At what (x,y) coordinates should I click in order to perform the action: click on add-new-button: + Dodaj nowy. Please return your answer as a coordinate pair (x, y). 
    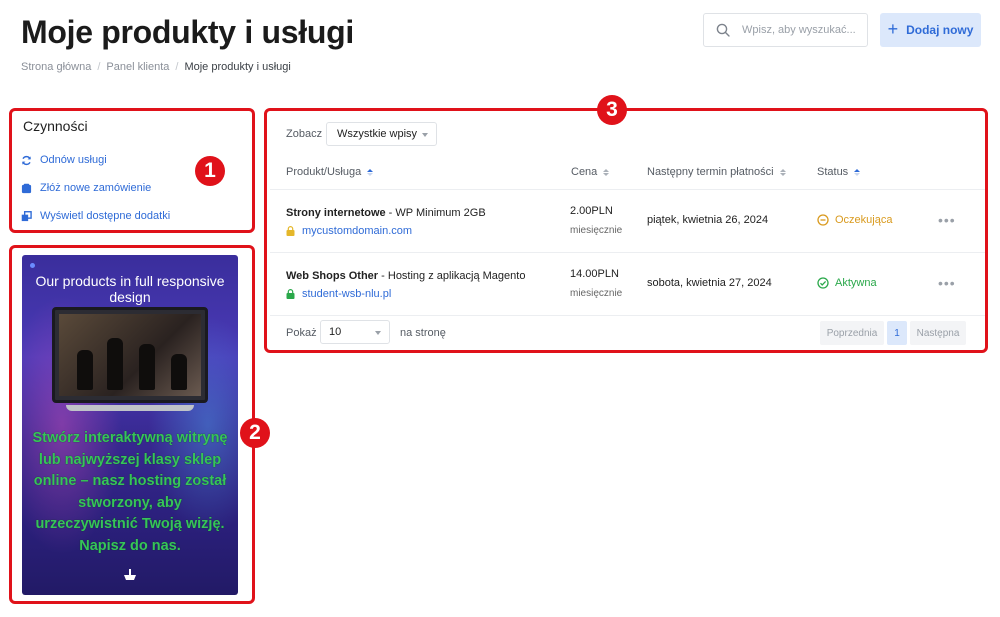
    Looking at the image, I should click on (930, 30).